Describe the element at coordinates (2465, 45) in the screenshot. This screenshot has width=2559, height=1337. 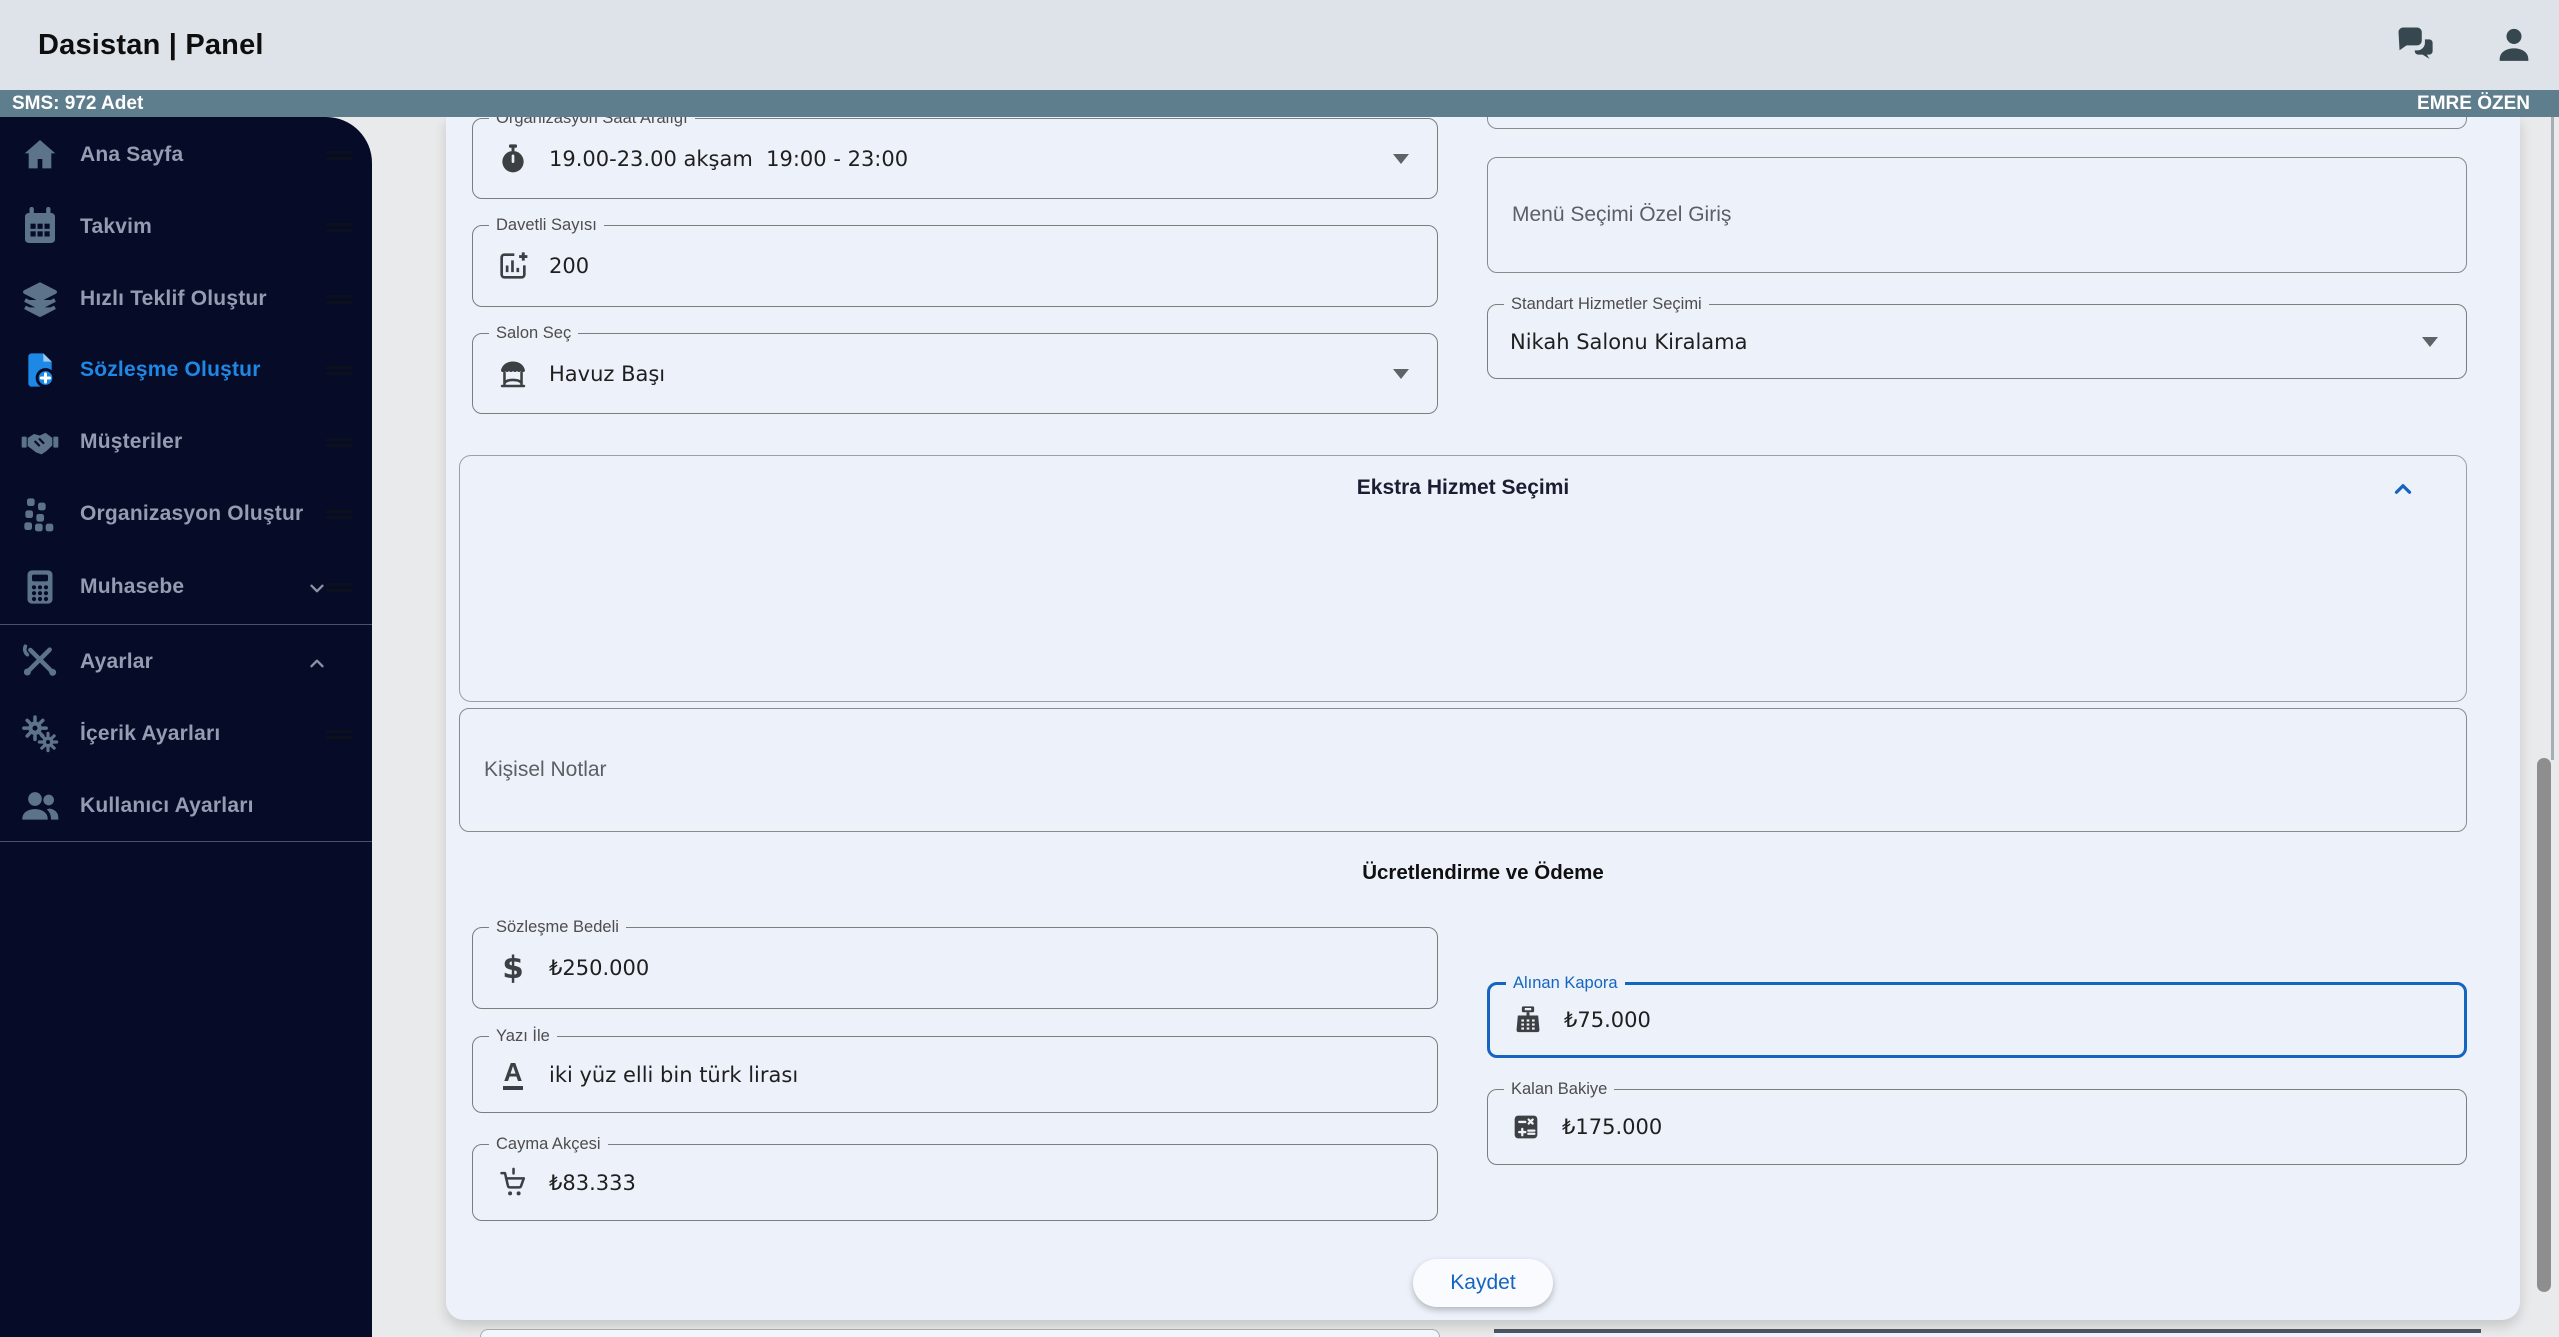
I see `header-actions` at that location.